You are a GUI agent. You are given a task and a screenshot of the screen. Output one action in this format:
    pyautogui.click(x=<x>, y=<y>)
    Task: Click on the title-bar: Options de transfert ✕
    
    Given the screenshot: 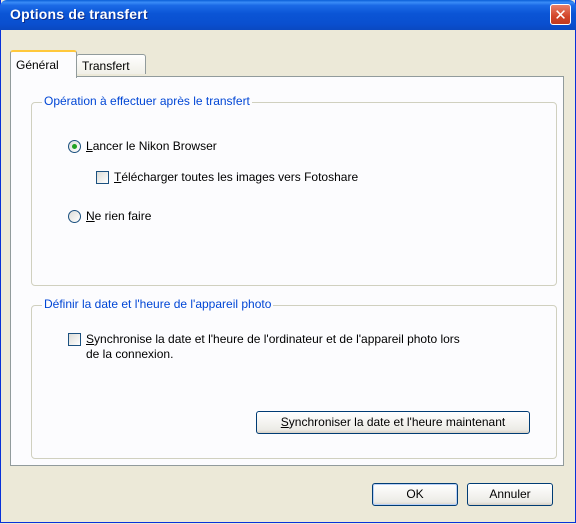 What is the action you would take?
    pyautogui.click(x=288, y=15)
    